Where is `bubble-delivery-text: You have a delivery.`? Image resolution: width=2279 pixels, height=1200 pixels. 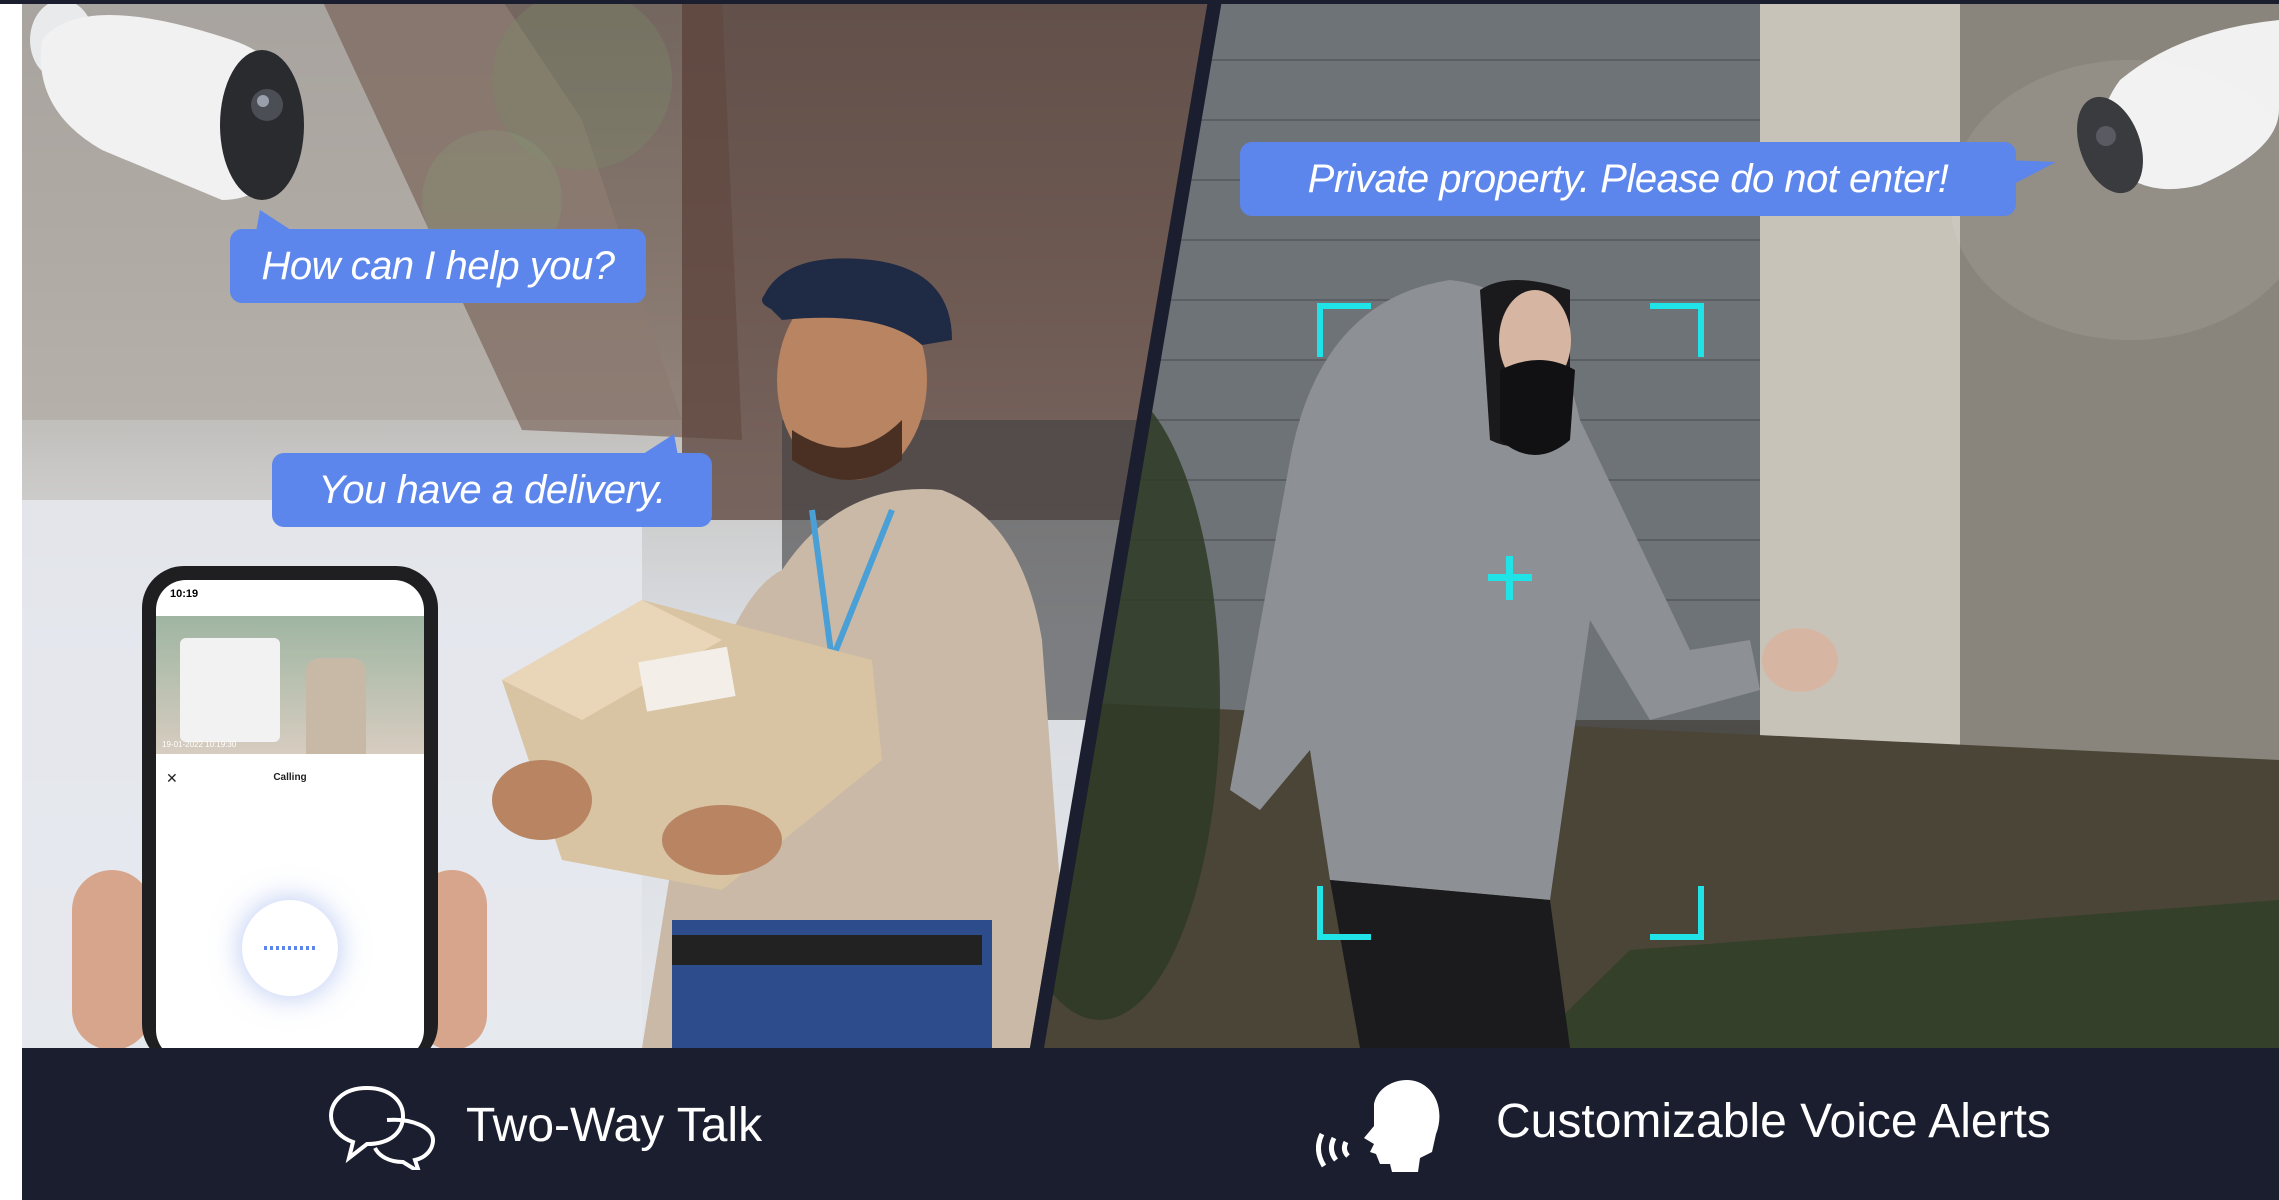
bubble-delivery-text: You have a delivery. is located at coordinates (492, 489).